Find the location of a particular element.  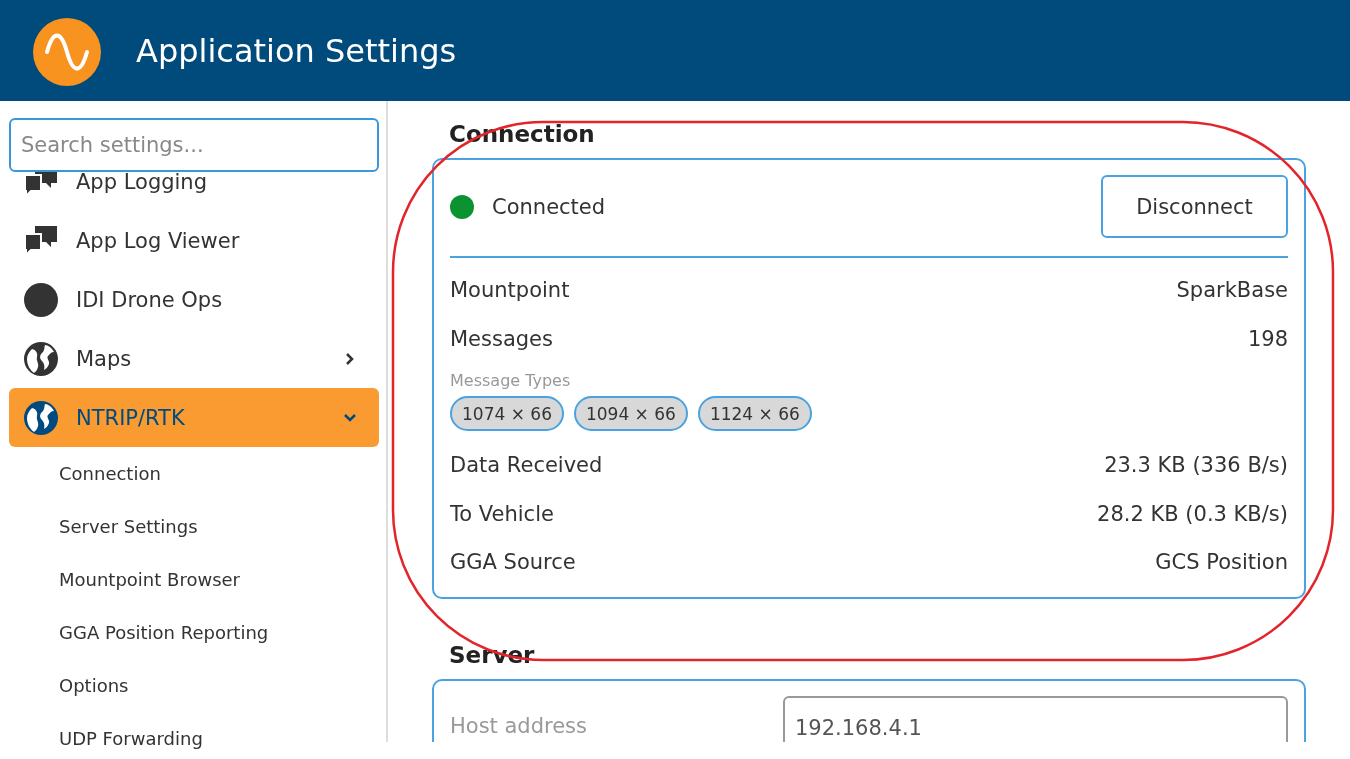

sidebar-subitem: Connection is located at coordinates (194, 473).